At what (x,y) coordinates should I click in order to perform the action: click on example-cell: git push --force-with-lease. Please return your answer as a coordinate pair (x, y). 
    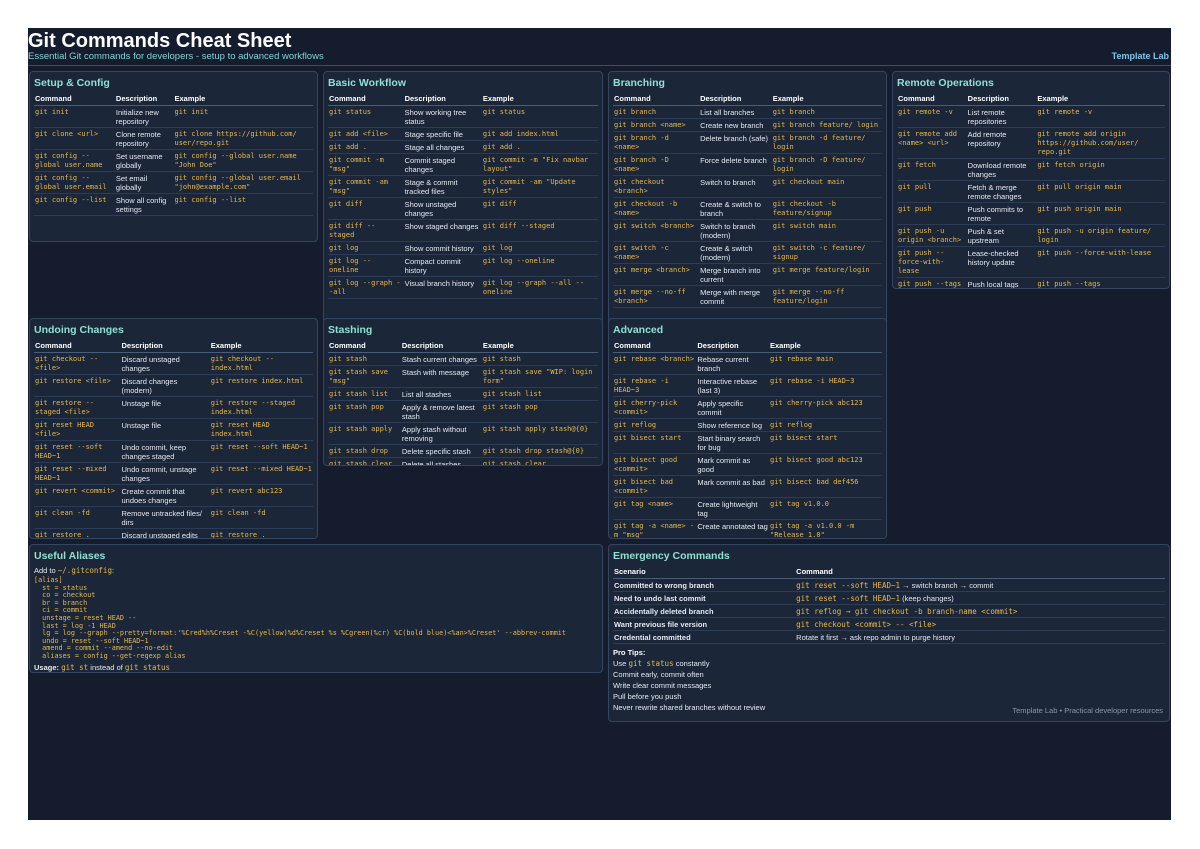
    Looking at the image, I should click on (1100, 262).